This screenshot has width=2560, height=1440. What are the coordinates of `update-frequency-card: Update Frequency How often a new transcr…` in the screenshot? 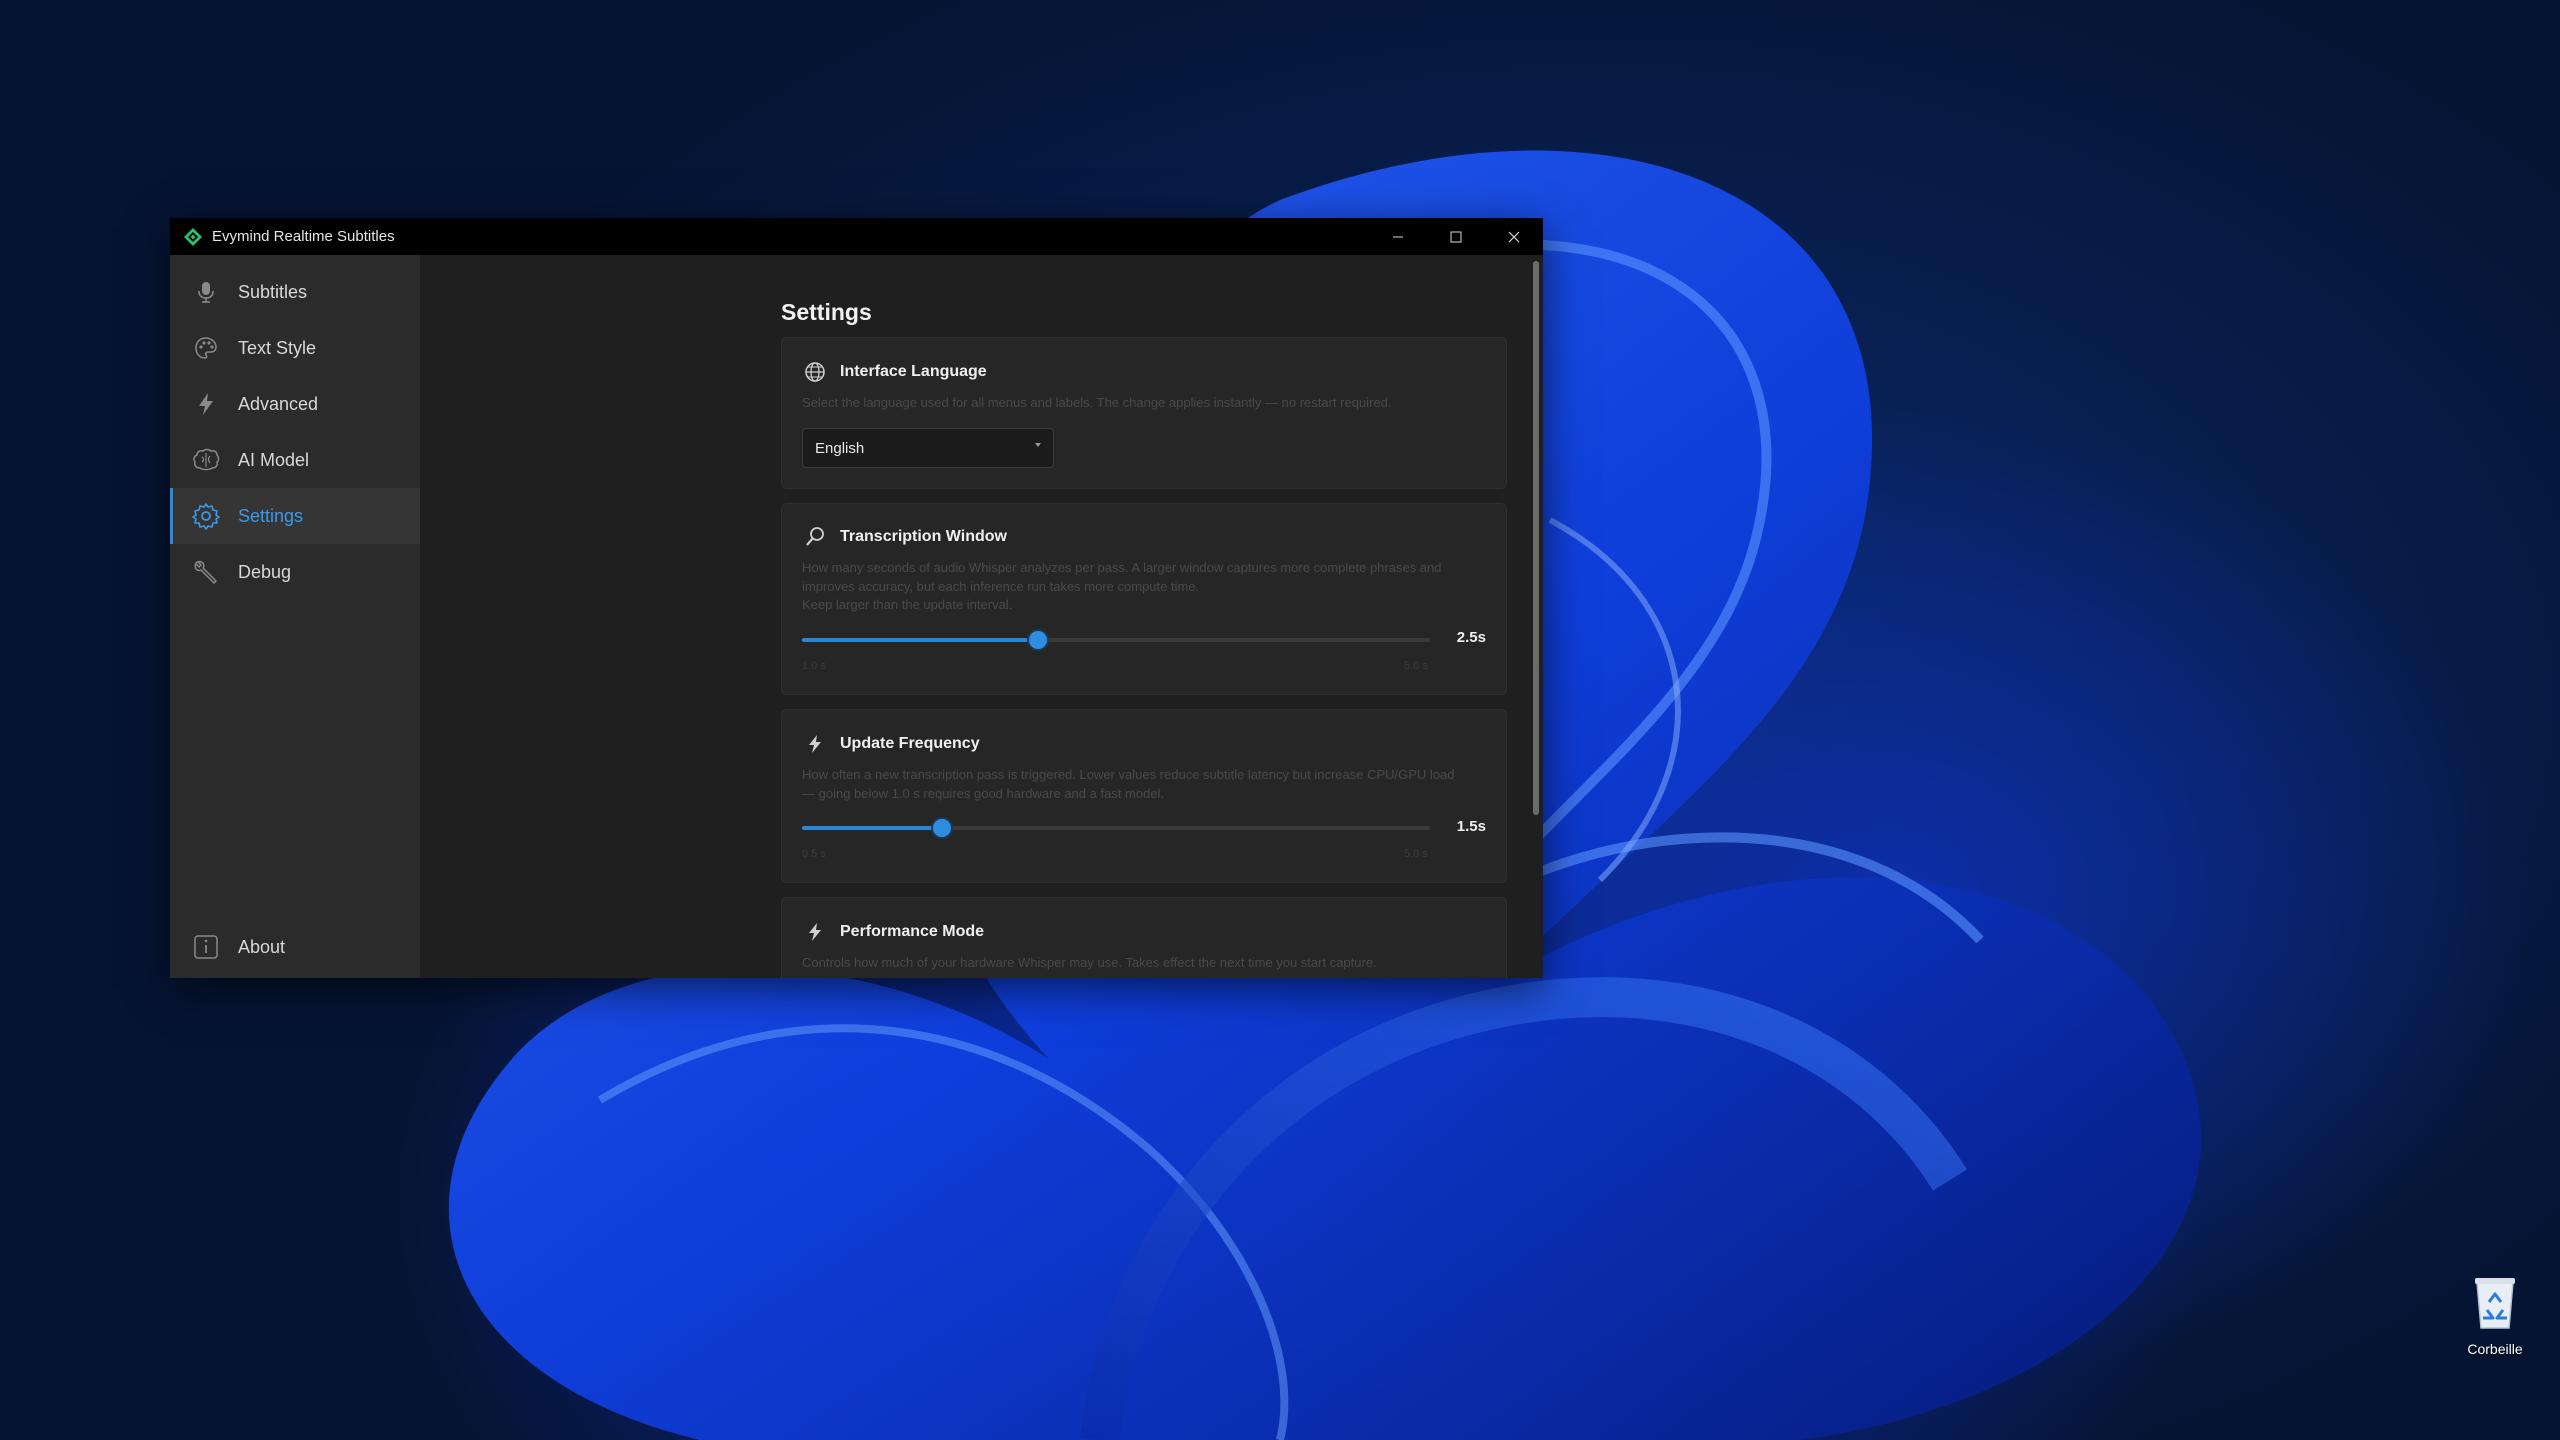 It's located at (1144, 796).